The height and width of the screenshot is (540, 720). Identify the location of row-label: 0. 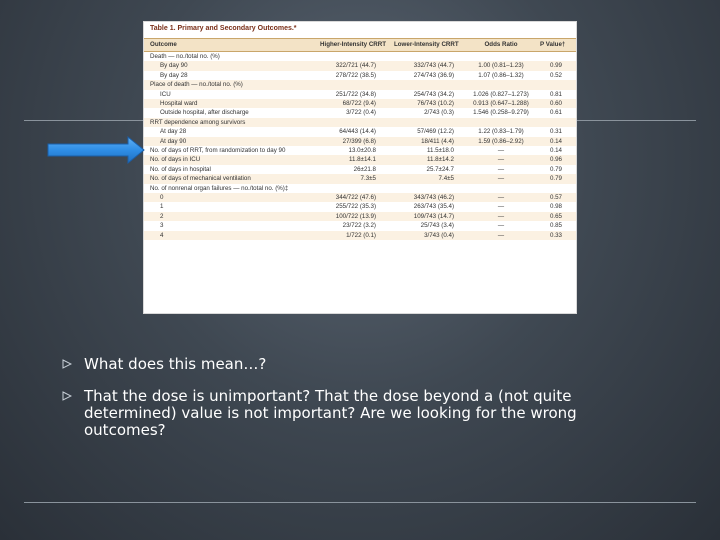
(162, 197).